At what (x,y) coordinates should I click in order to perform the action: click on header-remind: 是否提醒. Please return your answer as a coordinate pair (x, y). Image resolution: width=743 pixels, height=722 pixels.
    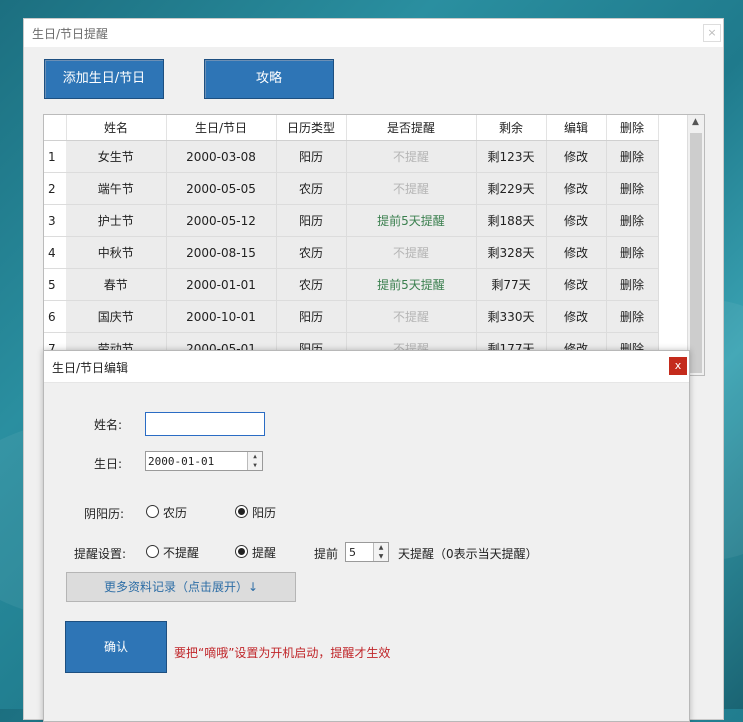
    Looking at the image, I should click on (411, 128).